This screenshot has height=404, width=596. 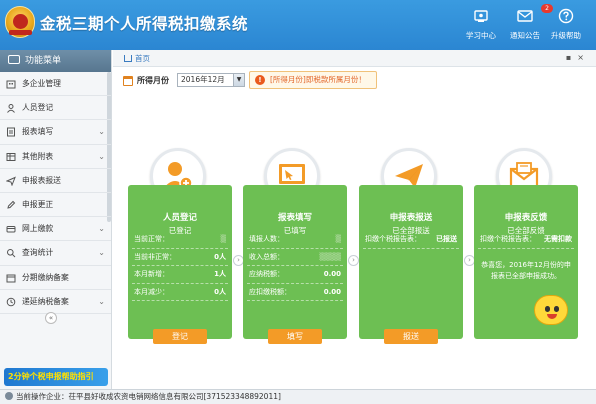 I want to click on sidebar-item-label: 人员登记, so click(x=38, y=108).